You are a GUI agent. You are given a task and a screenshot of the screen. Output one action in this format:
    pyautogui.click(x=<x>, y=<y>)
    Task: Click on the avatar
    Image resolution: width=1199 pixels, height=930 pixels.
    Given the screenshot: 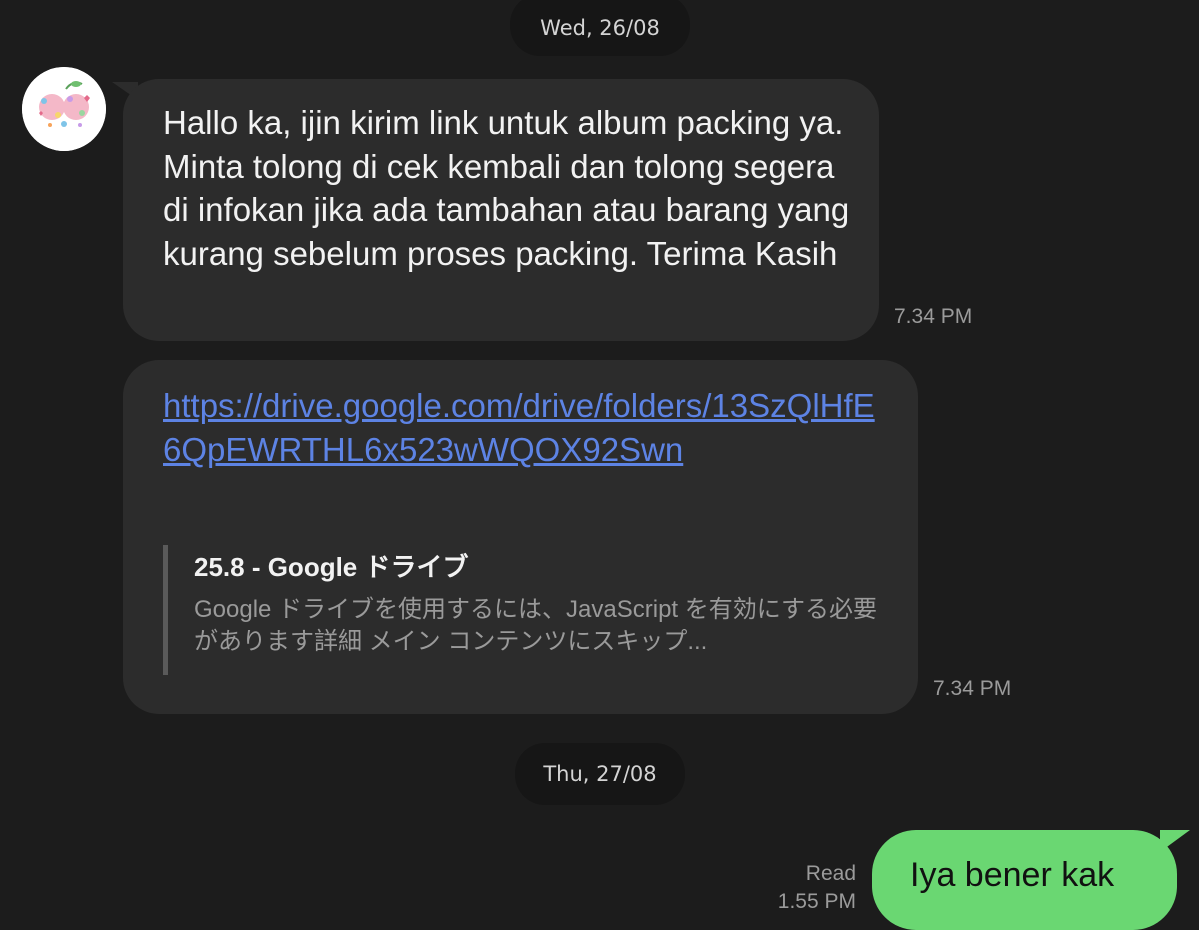 What is the action you would take?
    pyautogui.click(x=64, y=109)
    